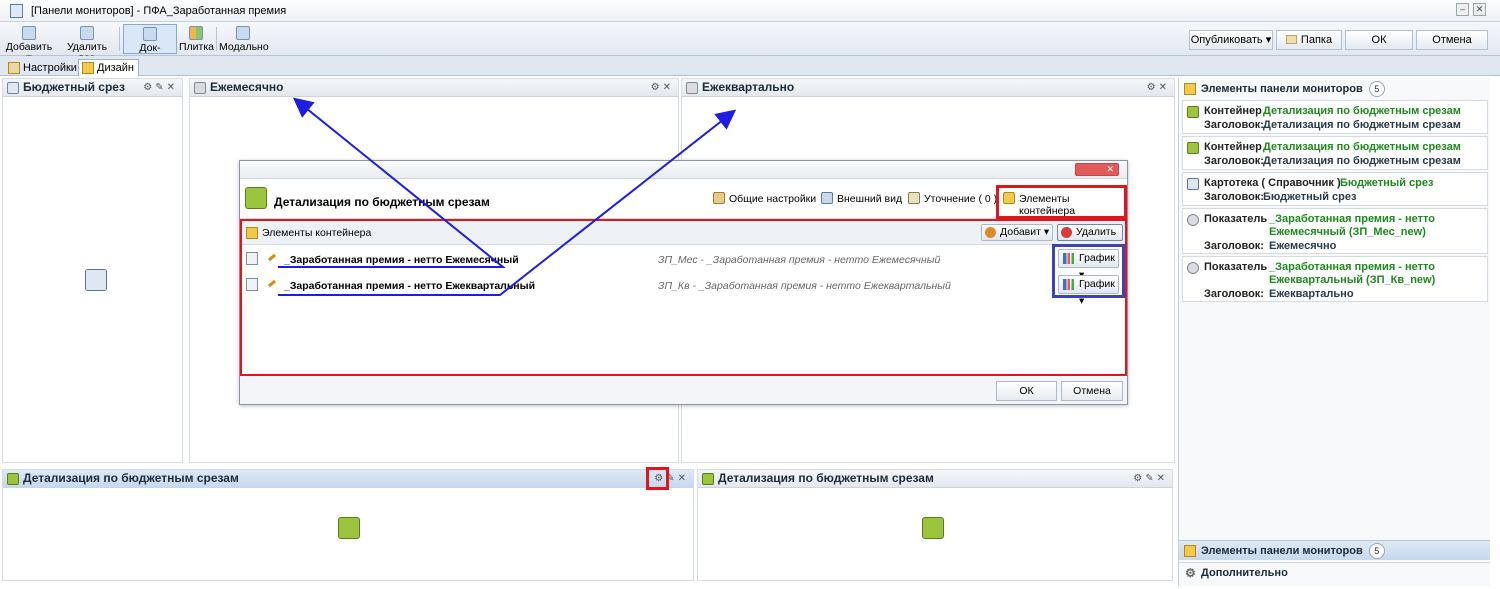 This screenshot has height=589, width=1500. What do you see at coordinates (1244, 573) in the screenshot?
I see `extra-label: Дополнительно` at bounding box center [1244, 573].